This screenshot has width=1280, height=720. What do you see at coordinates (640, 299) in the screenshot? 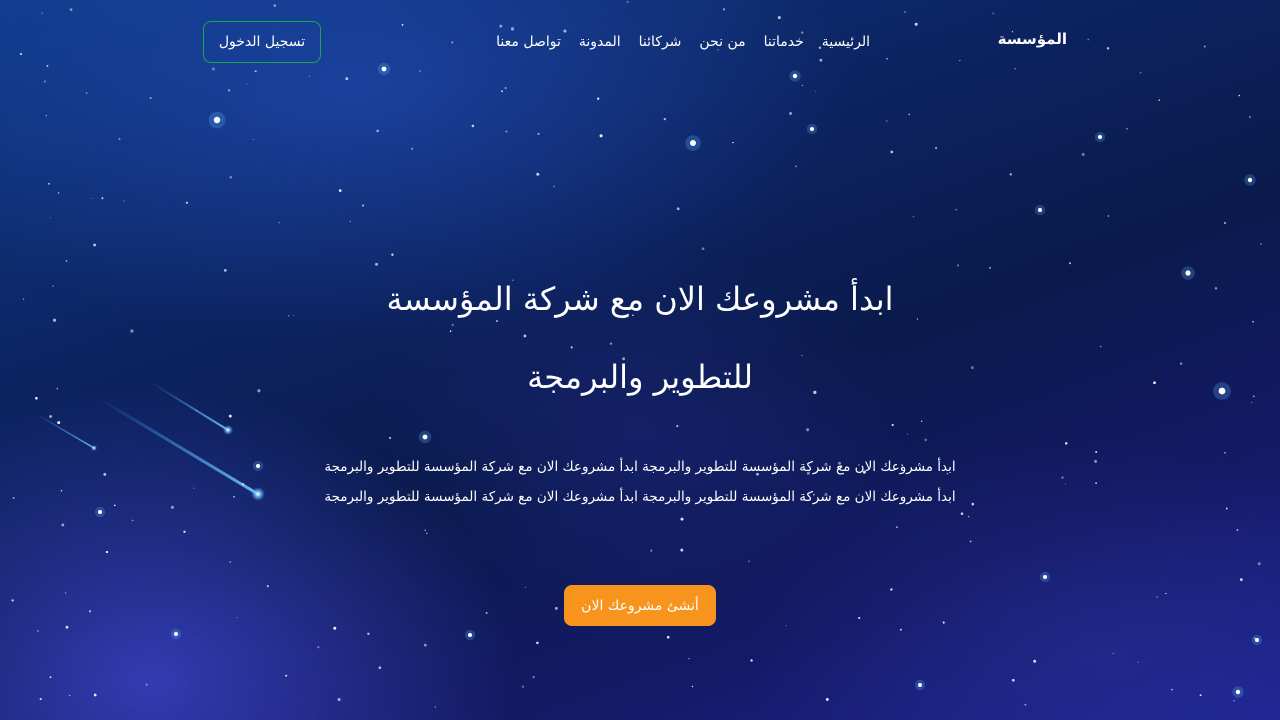
I see `hero-title-line-1: ابدأ مشروعك الان مع شركة المؤسسة` at bounding box center [640, 299].